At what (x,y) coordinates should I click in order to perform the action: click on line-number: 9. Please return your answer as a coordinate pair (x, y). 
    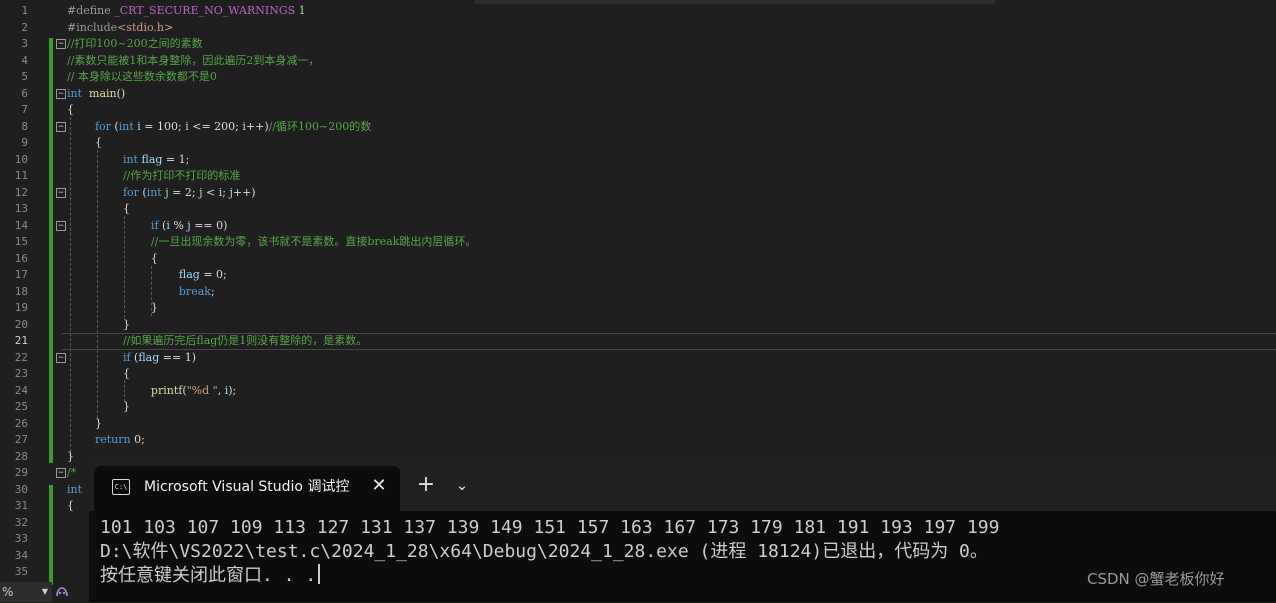
    Looking at the image, I should click on (24, 142).